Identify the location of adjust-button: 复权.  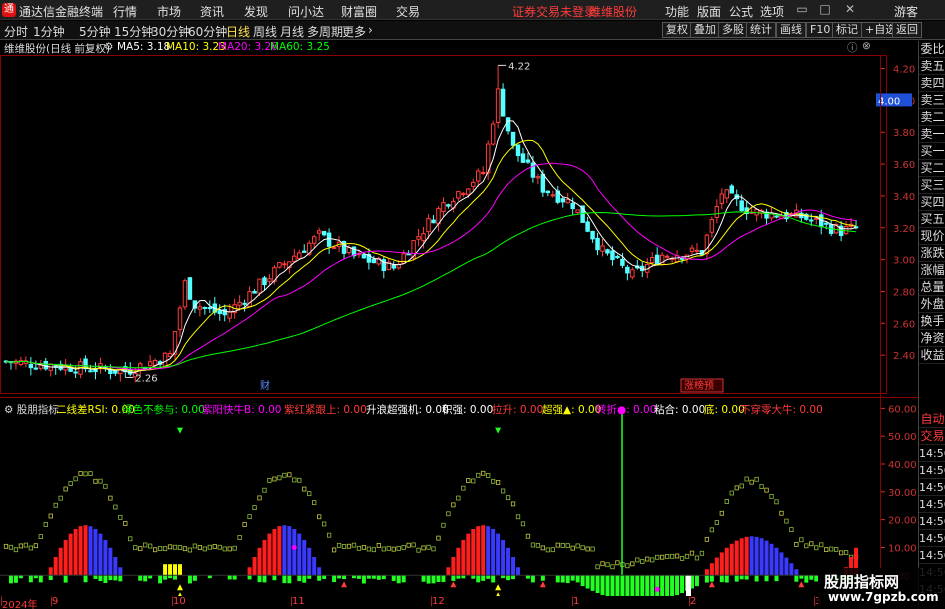
(677, 30).